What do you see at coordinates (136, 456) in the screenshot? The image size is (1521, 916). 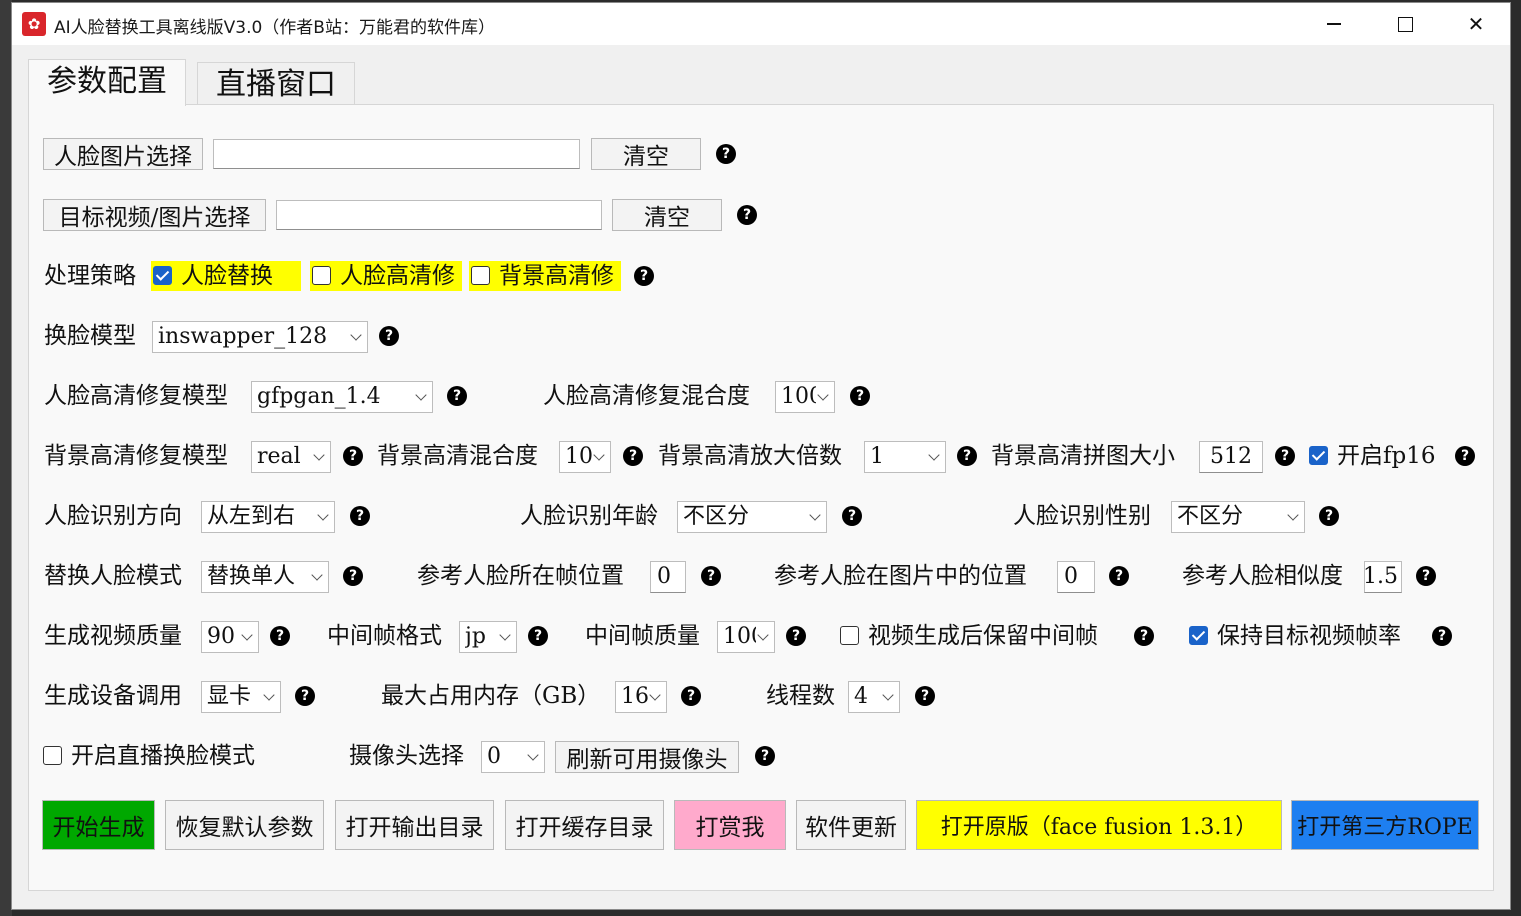 I see `bg-enhance-model-label: 背景高清修复模型` at bounding box center [136, 456].